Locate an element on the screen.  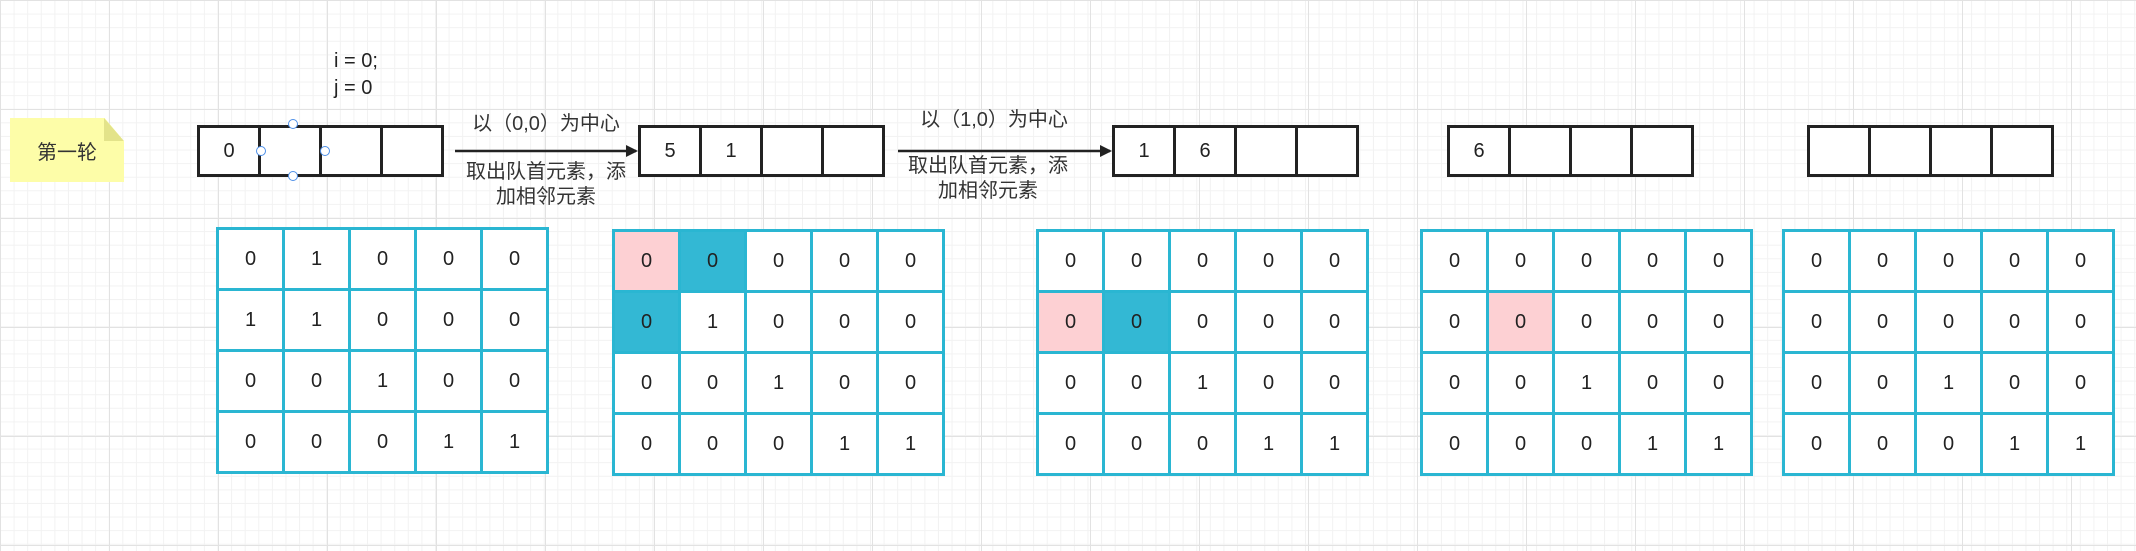
grid-2-cell-r3c2: 0 is located at coordinates (1204, 445).